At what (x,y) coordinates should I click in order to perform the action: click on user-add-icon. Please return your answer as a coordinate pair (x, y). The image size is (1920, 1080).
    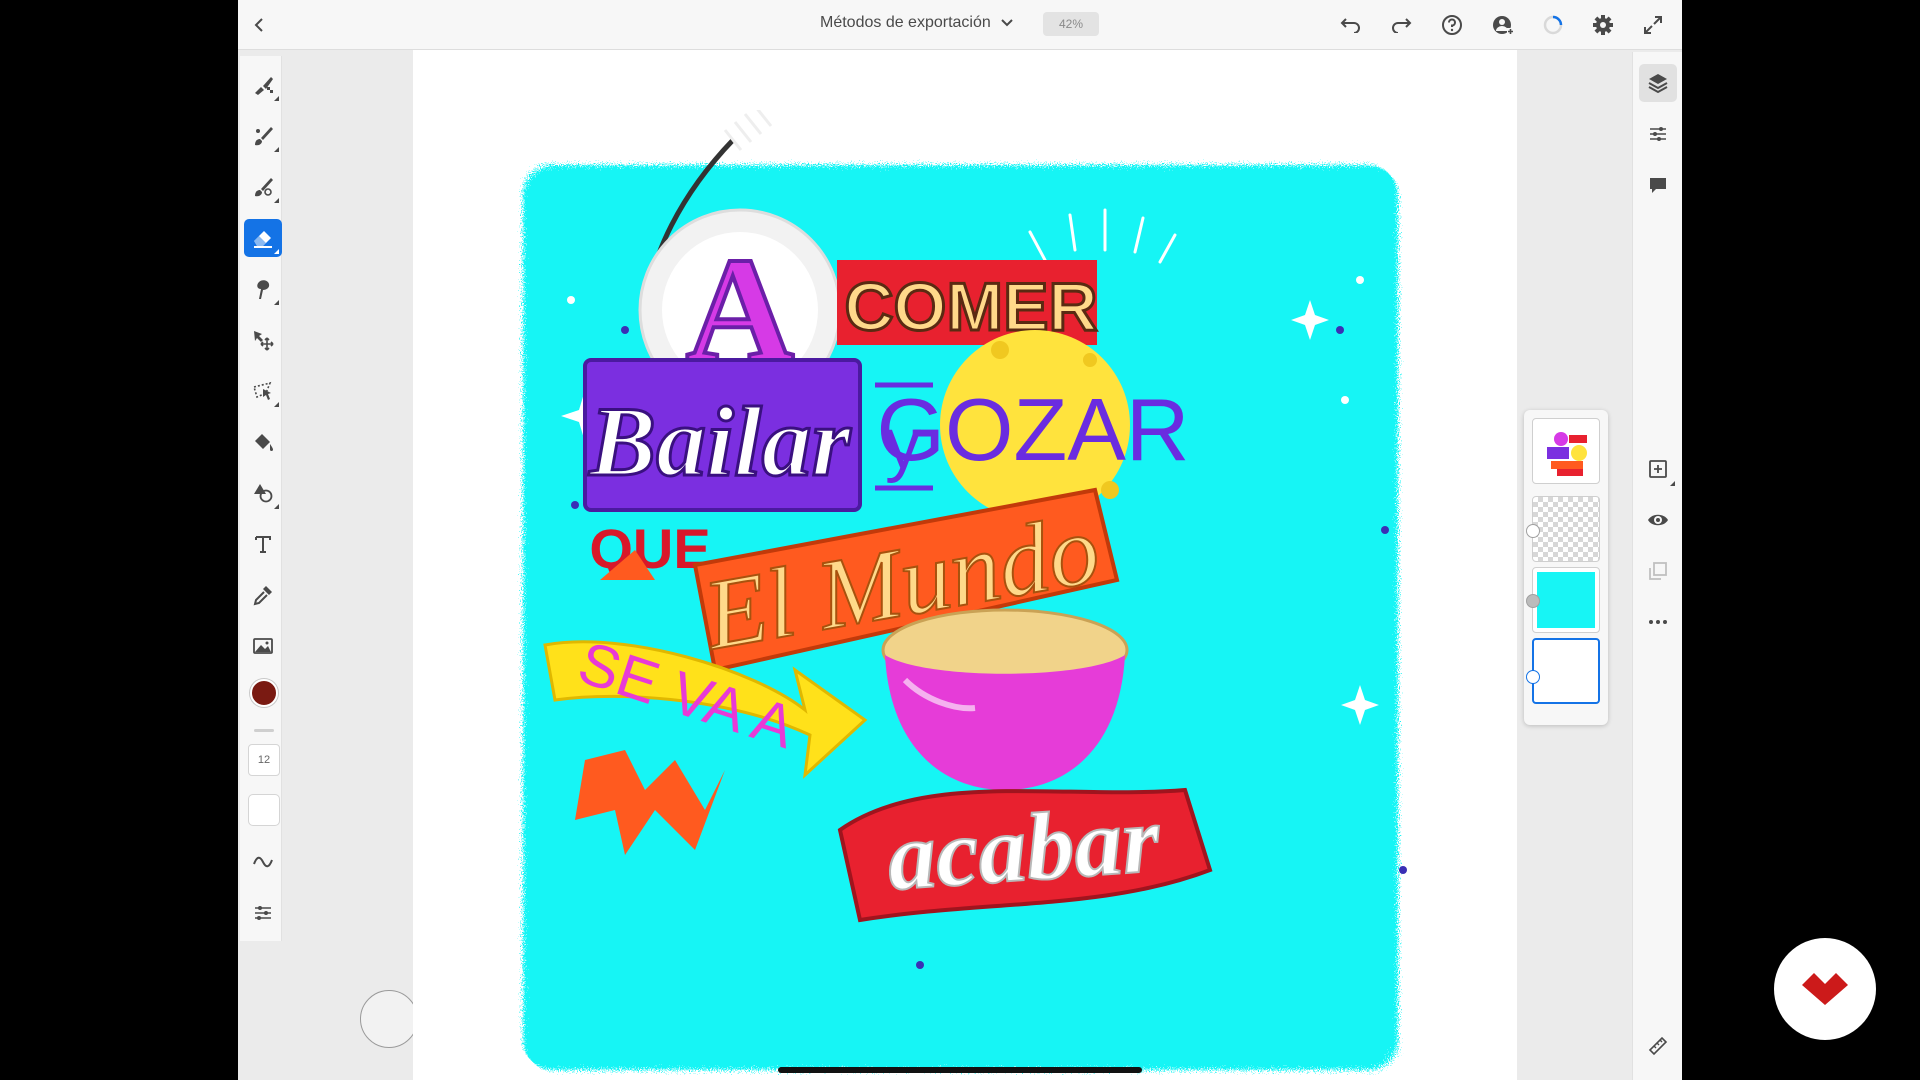
    Looking at the image, I should click on (1503, 25).